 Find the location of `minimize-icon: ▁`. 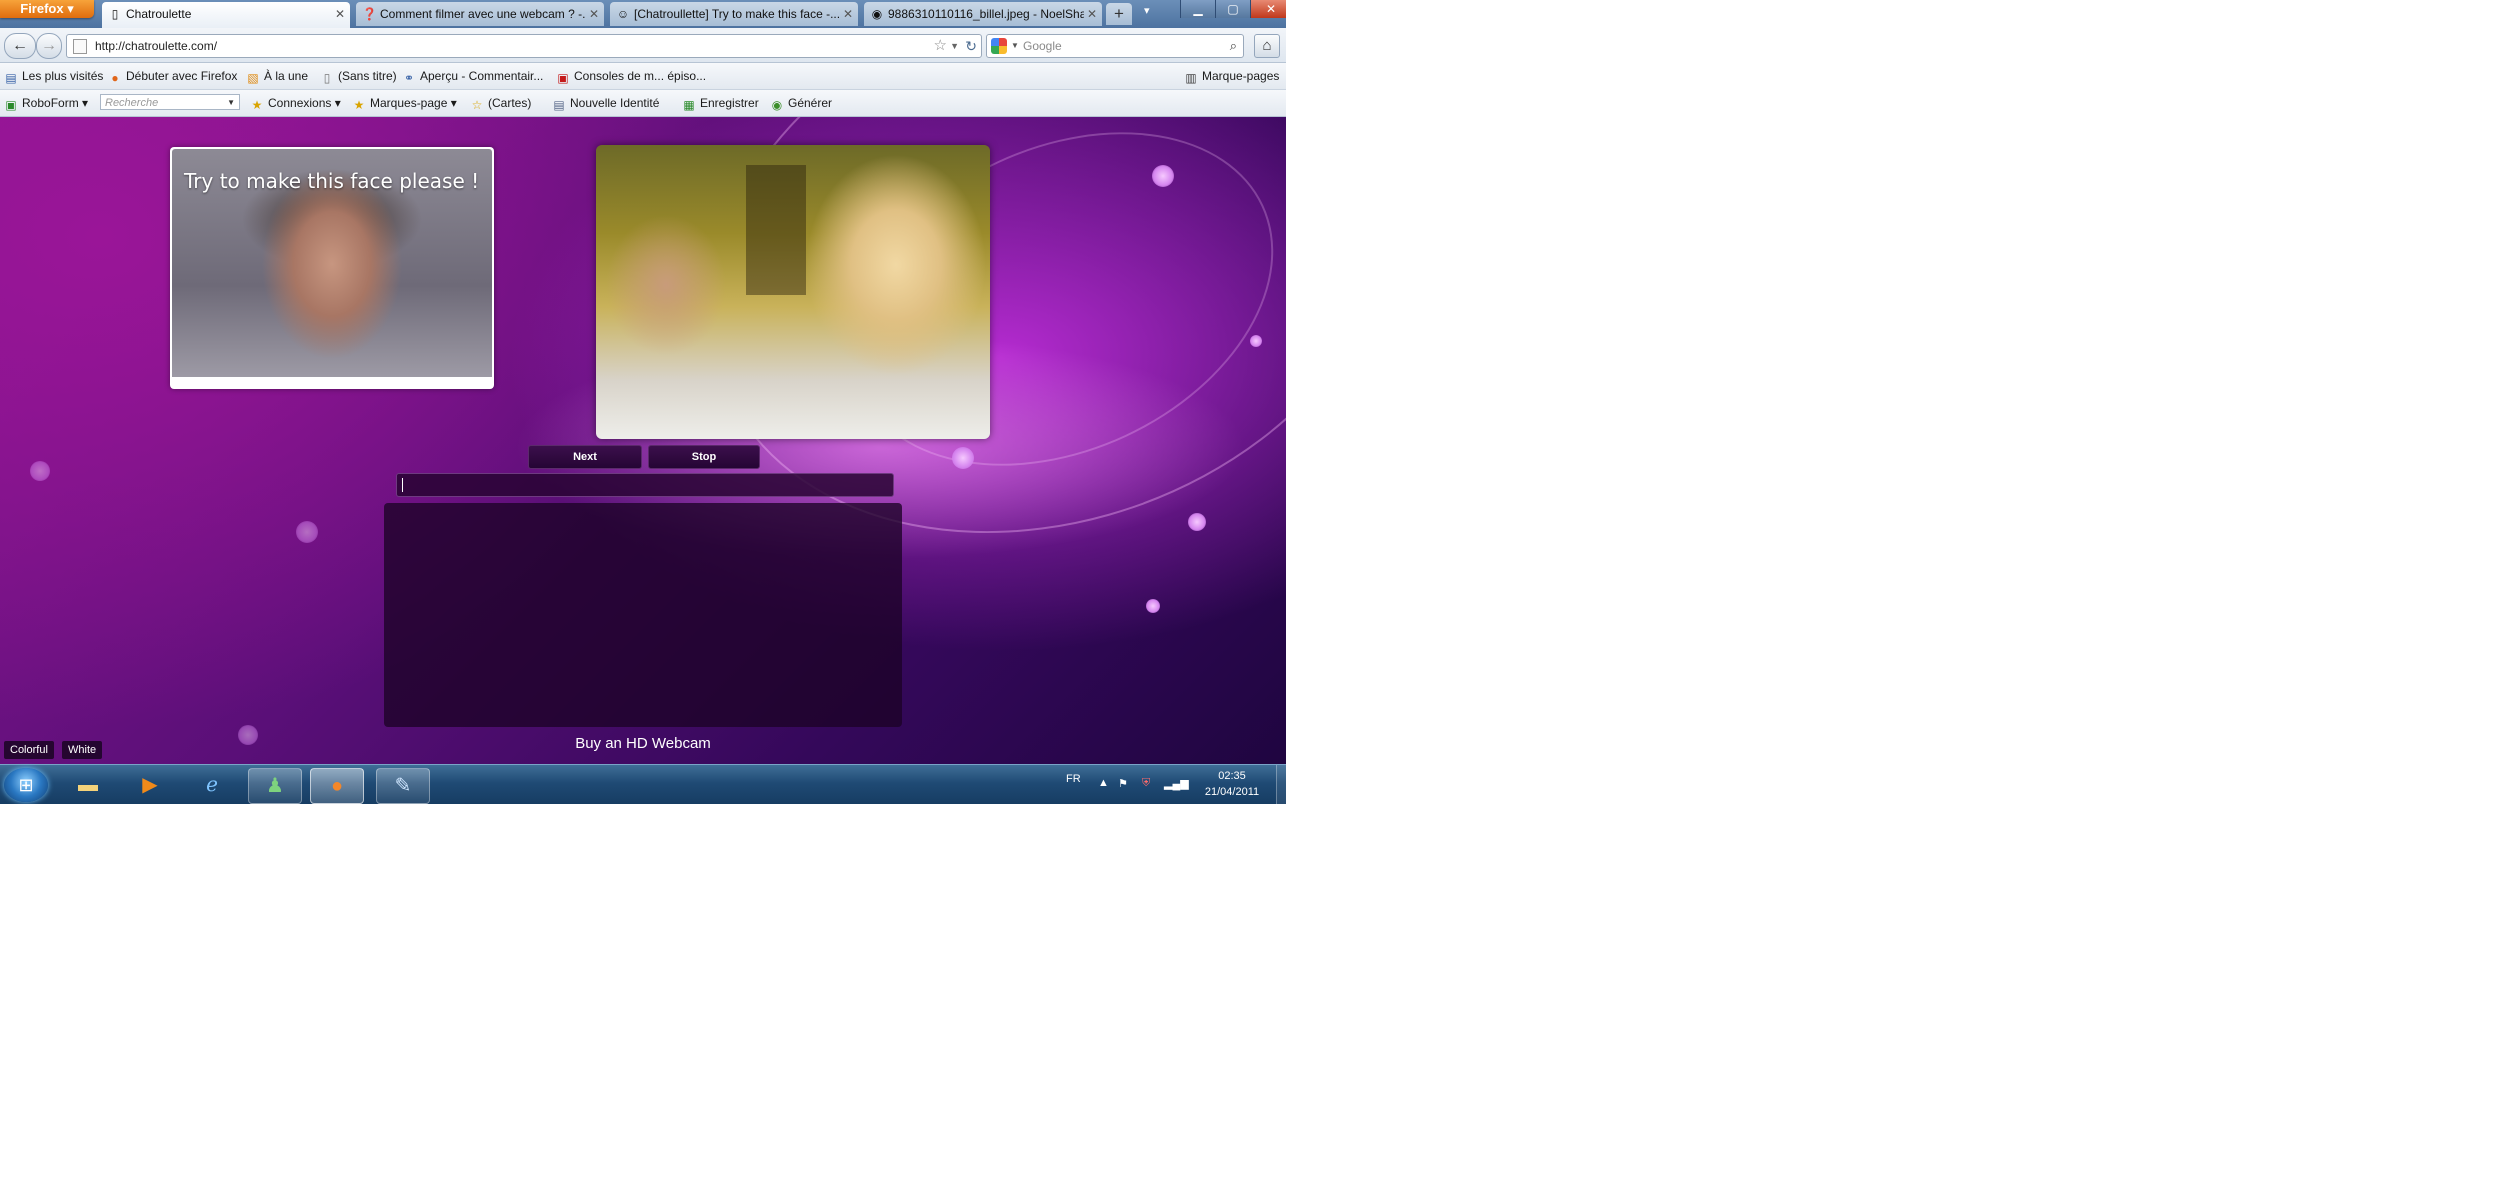

minimize-icon: ▁ is located at coordinates (1197, 9).